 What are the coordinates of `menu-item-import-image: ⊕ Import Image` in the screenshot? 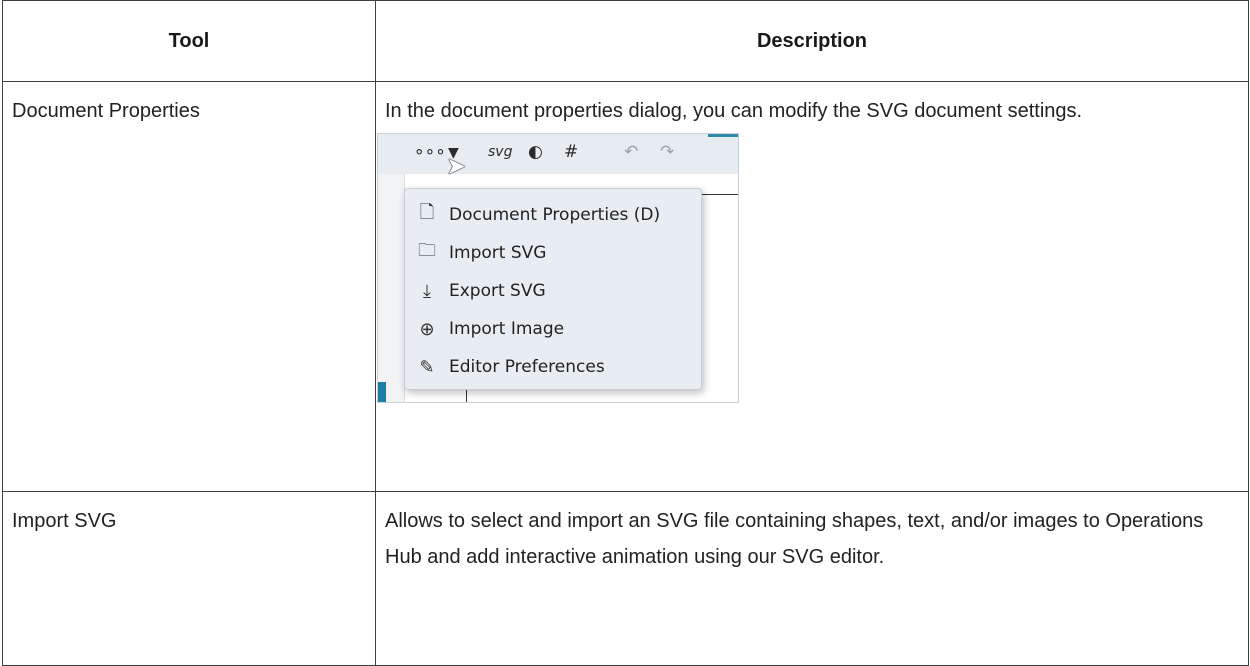 It's located at (553, 329).